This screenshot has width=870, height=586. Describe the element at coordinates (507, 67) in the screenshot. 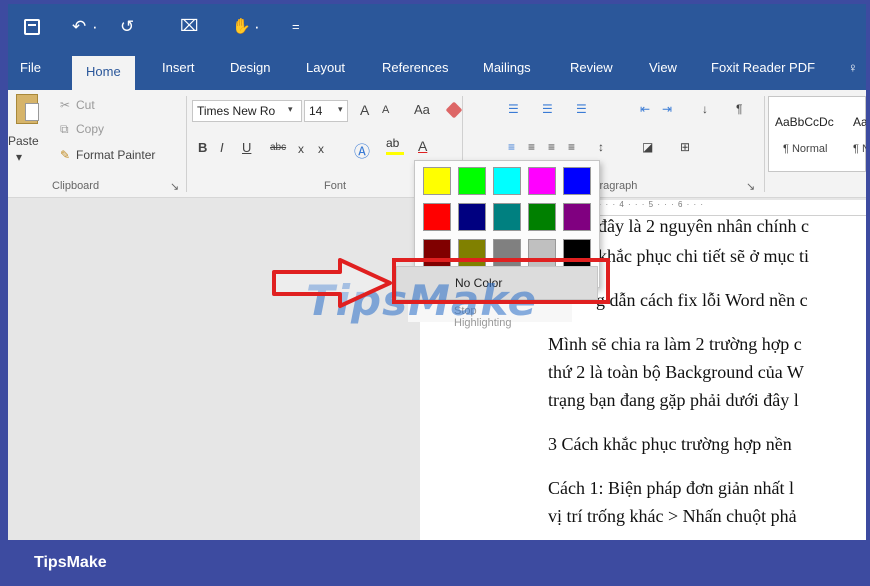

I see `tab-mailings: Mailings` at that location.